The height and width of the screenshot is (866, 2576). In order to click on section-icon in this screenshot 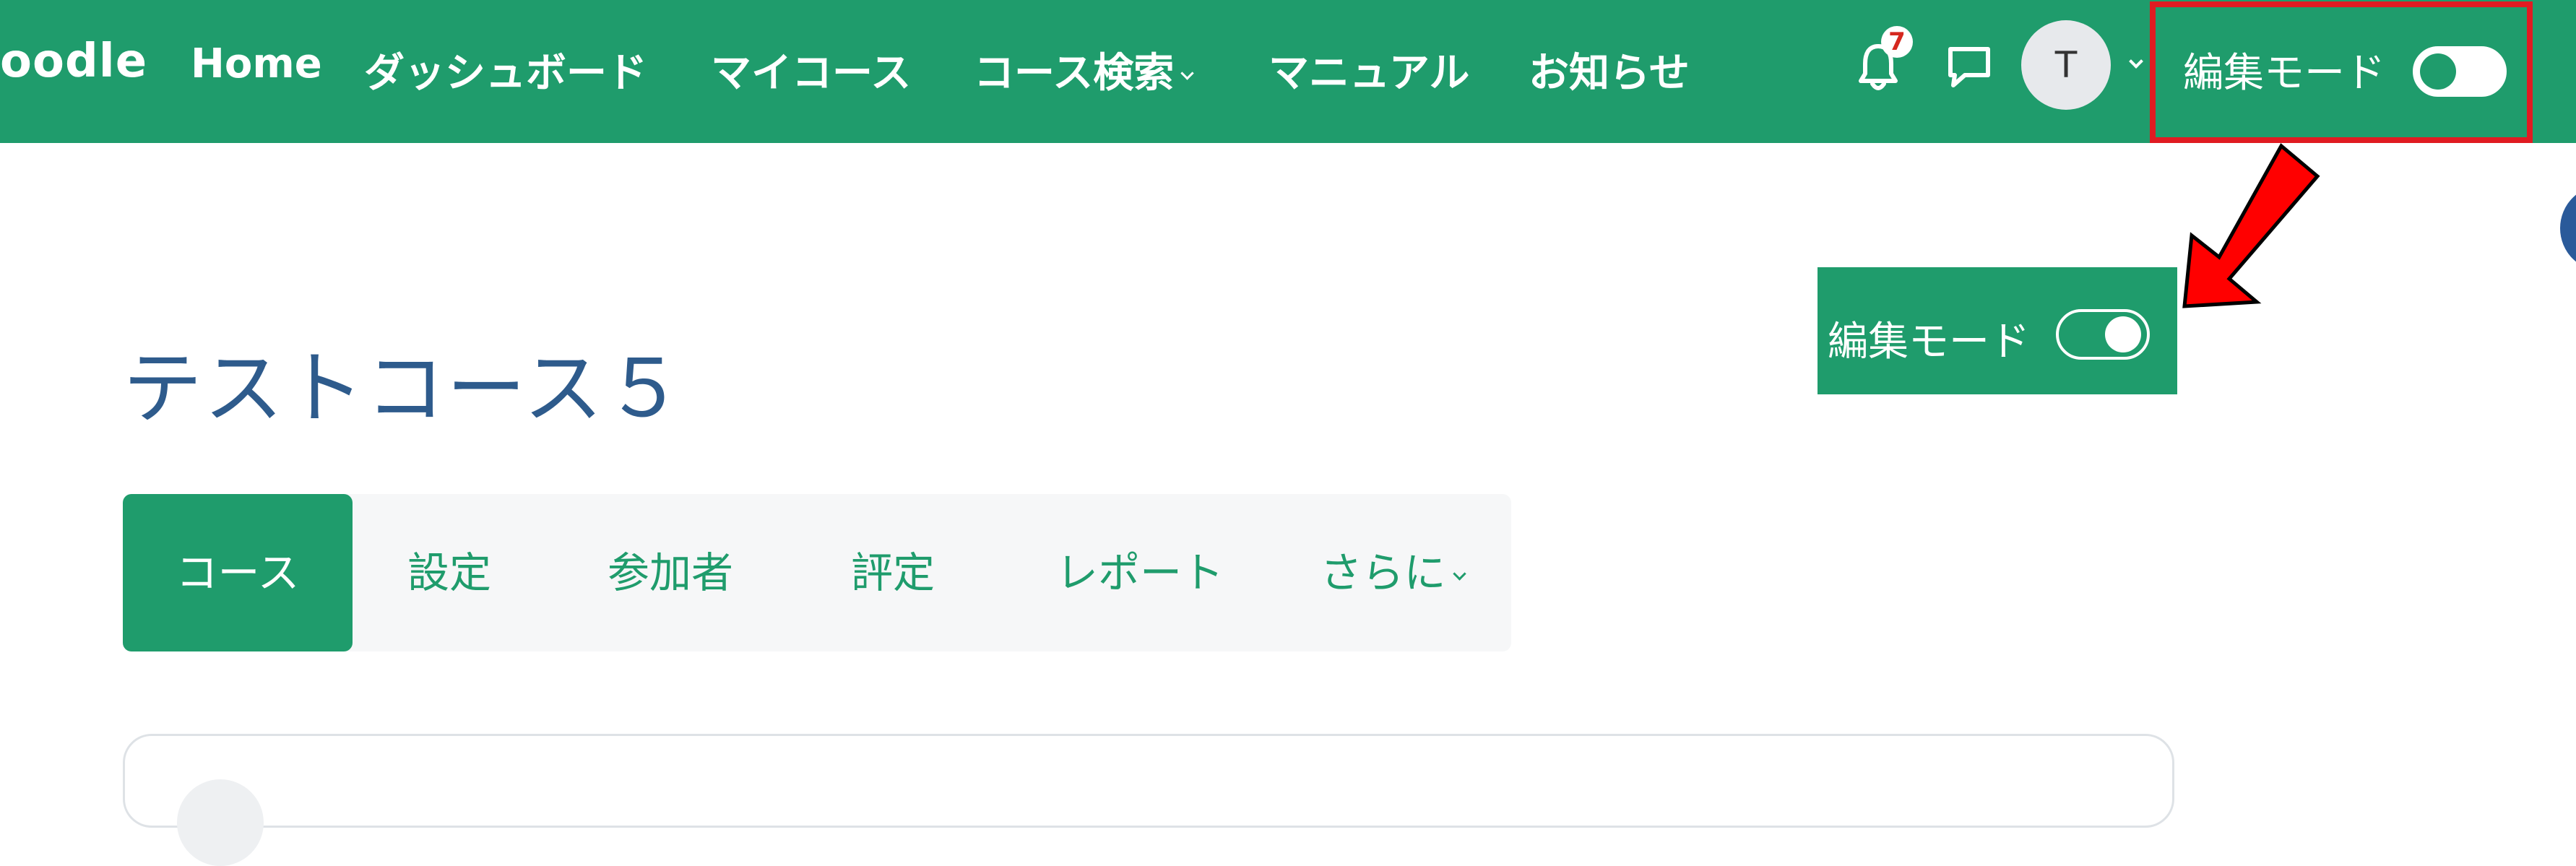, I will do `click(221, 822)`.